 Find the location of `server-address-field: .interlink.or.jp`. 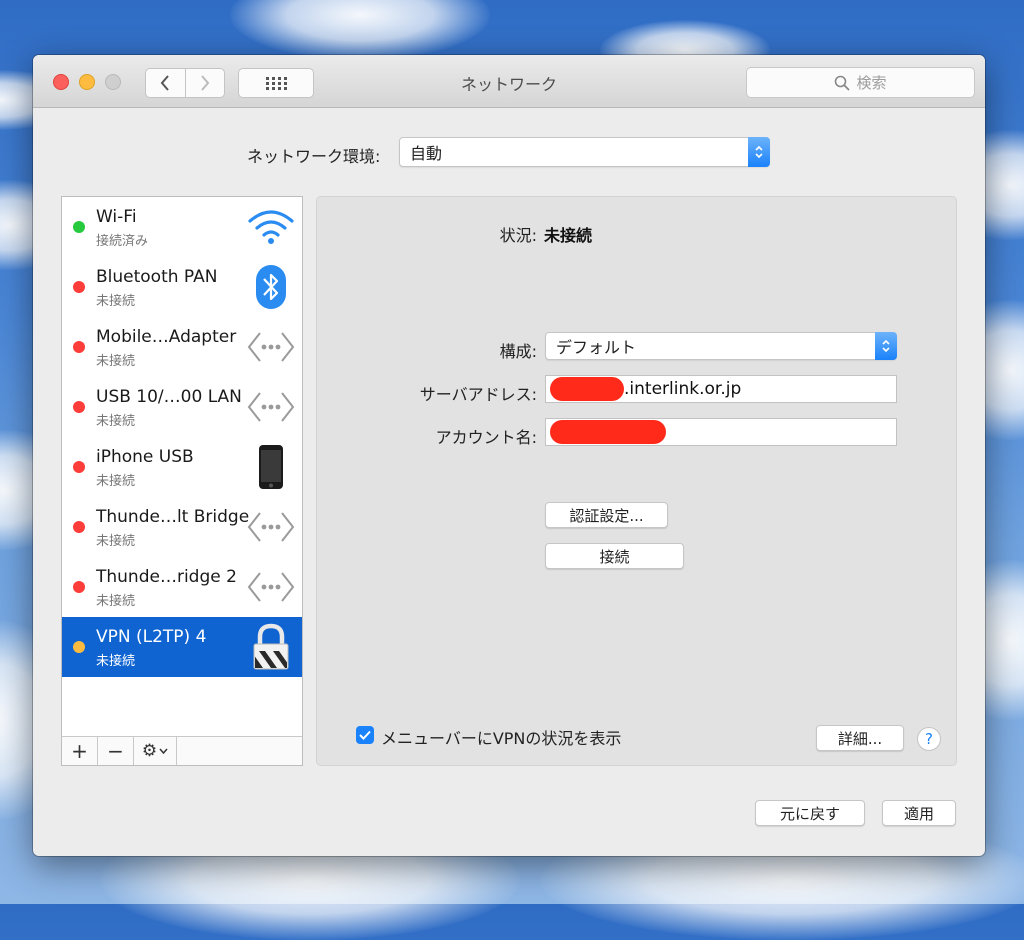

server-address-field: .interlink.or.jp is located at coordinates (721, 389).